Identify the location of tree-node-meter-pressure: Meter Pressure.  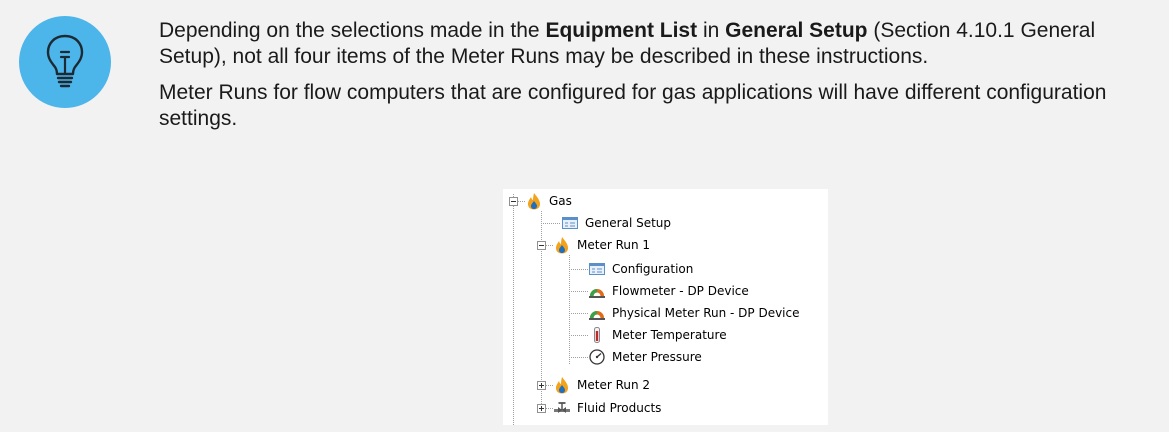
(645, 357).